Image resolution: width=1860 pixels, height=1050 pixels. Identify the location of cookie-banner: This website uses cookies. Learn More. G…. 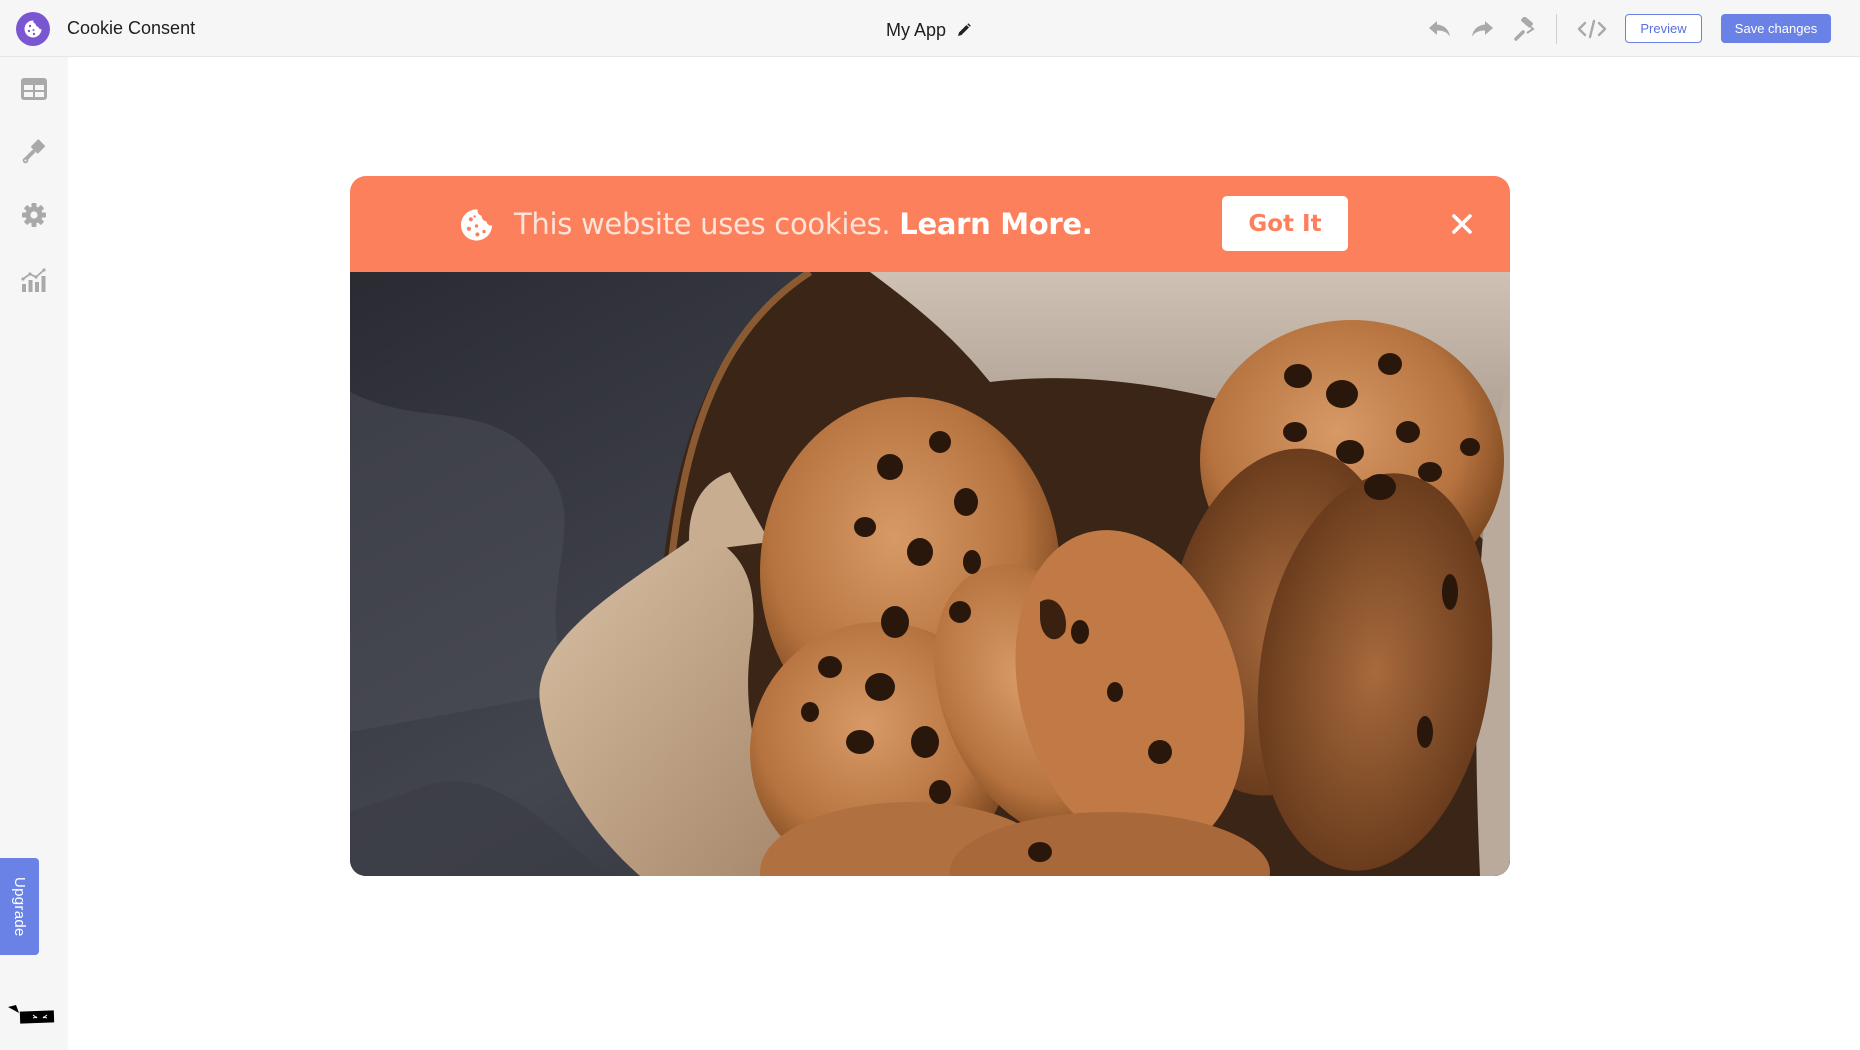
(930, 224).